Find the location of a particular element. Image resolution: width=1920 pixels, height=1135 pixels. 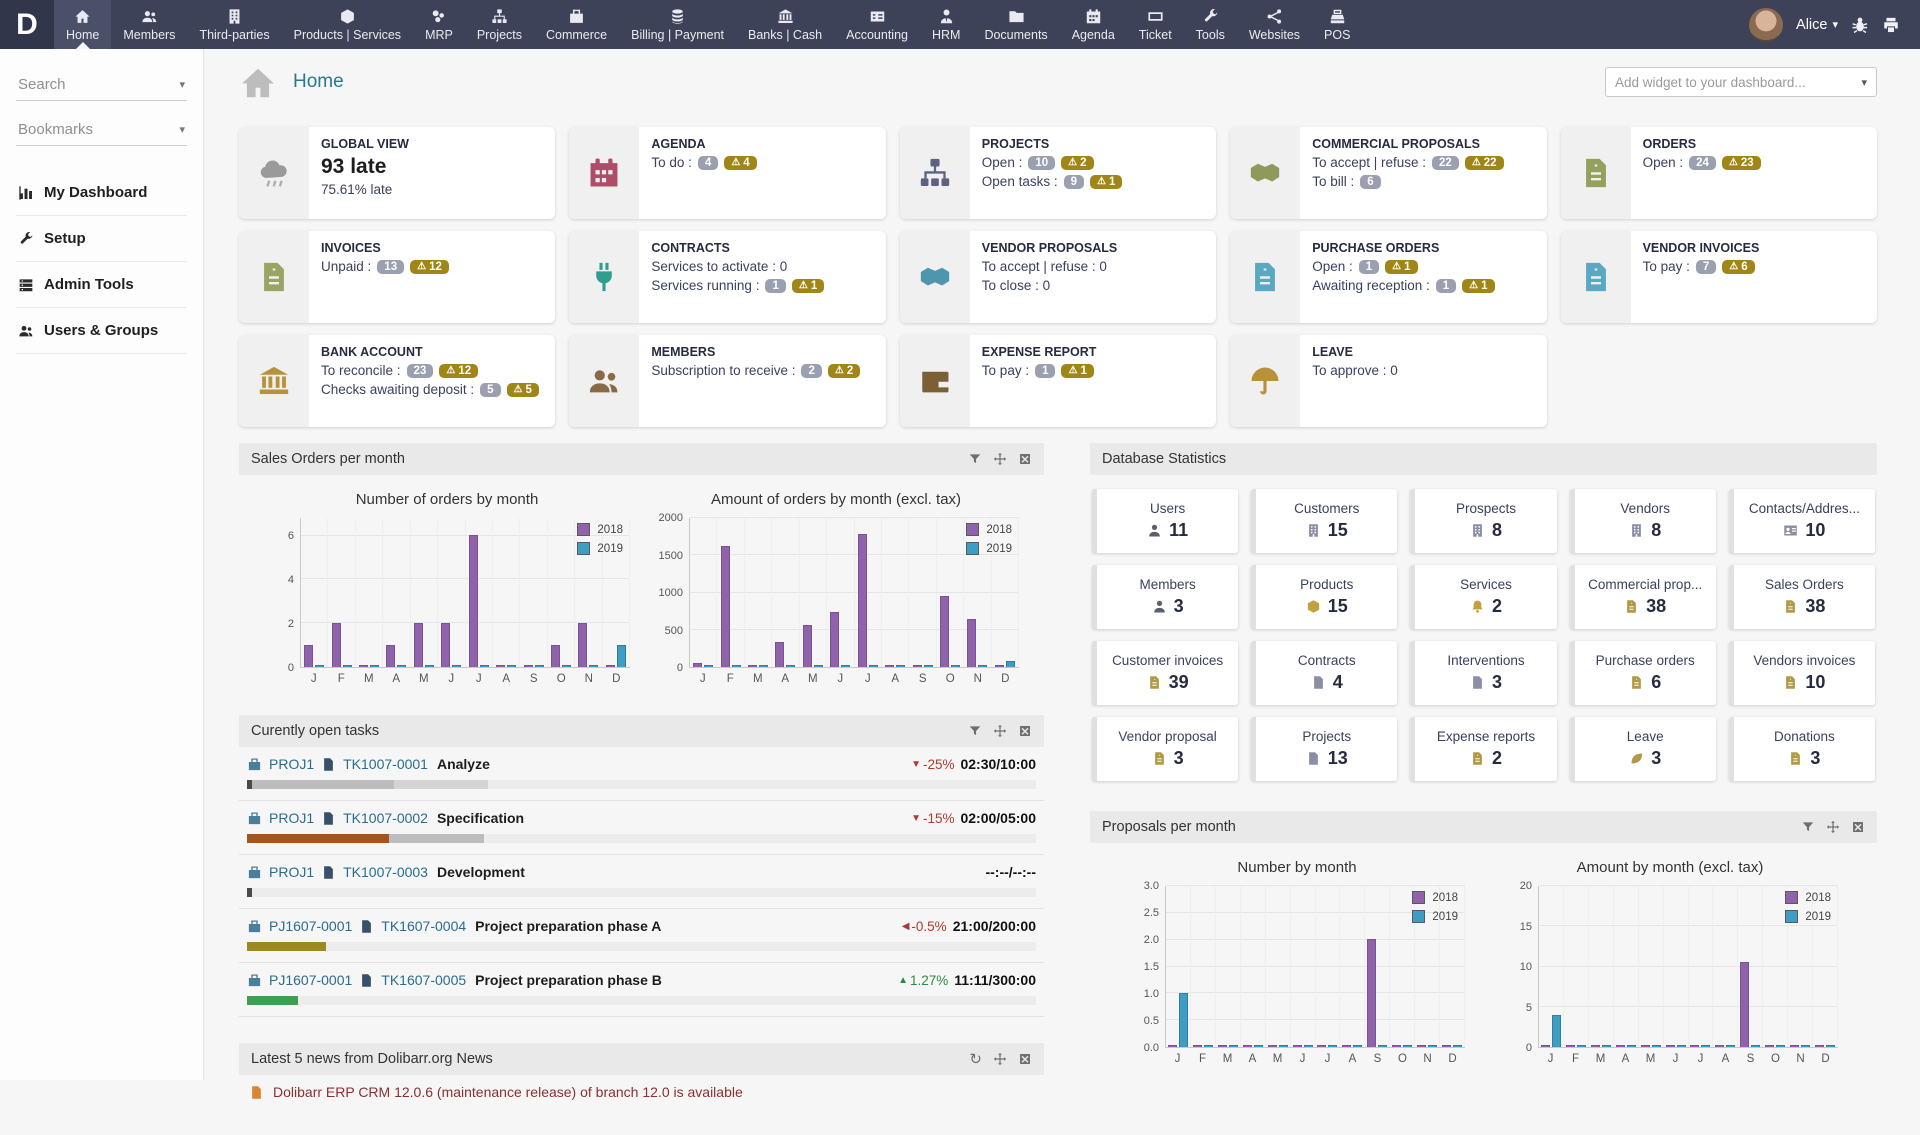

stat-card-products: Products15 is located at coordinates (1324, 597).